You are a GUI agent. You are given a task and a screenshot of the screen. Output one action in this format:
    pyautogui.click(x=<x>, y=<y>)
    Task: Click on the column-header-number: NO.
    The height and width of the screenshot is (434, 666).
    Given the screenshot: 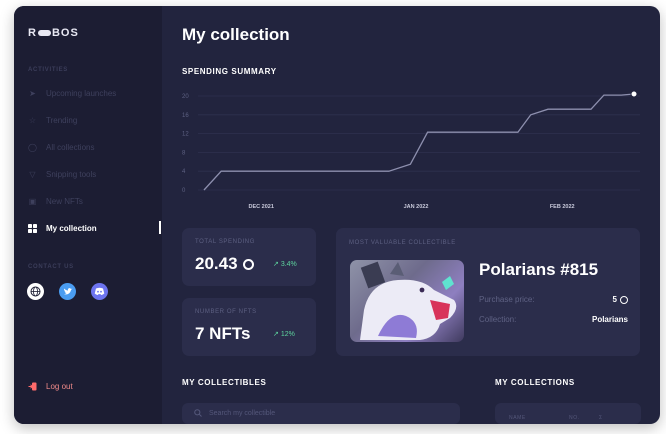 What is the action you would take?
    pyautogui.click(x=574, y=418)
    